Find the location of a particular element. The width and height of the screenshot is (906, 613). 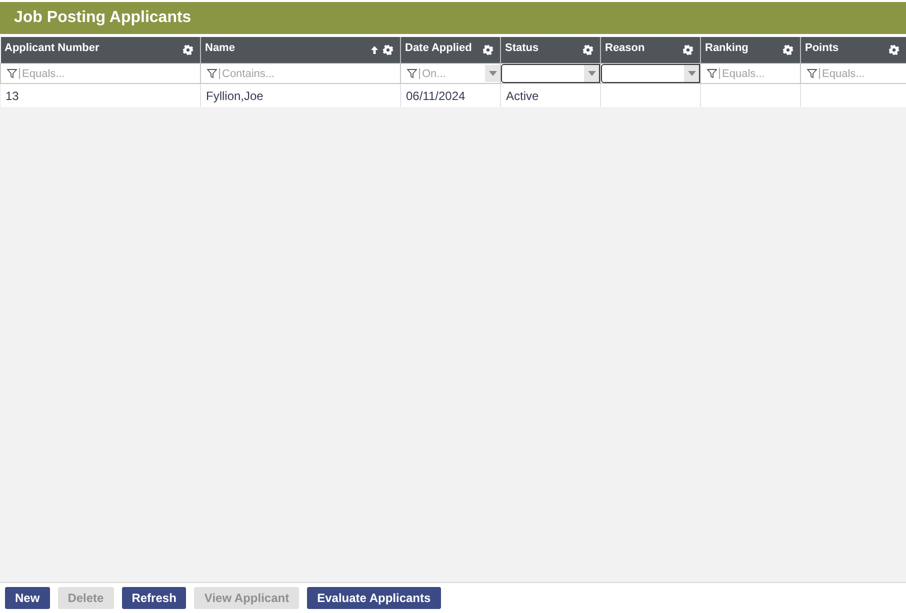

dropdown-button is located at coordinates (492, 73).